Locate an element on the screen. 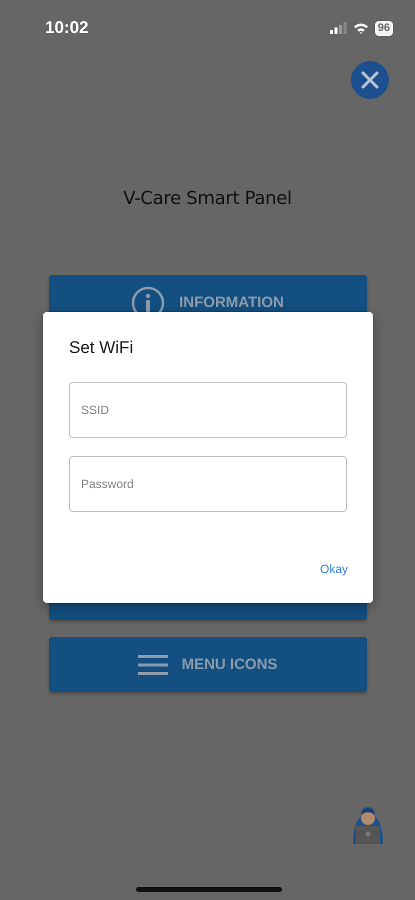  input-field: SSID is located at coordinates (208, 410).